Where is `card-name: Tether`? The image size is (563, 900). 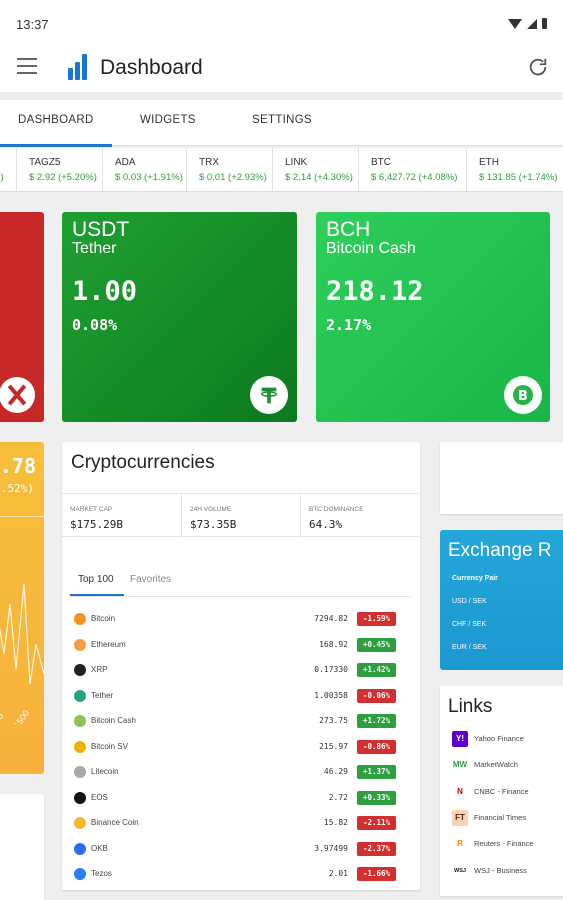 card-name: Tether is located at coordinates (94, 248).